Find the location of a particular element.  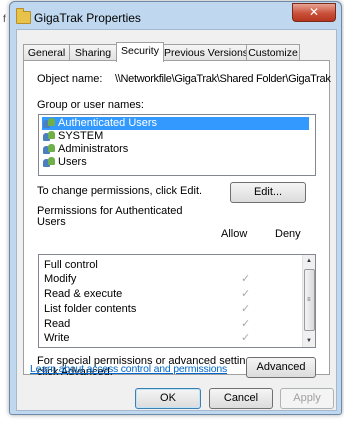

scroll-grip-icon: ≡ is located at coordinates (309, 300).